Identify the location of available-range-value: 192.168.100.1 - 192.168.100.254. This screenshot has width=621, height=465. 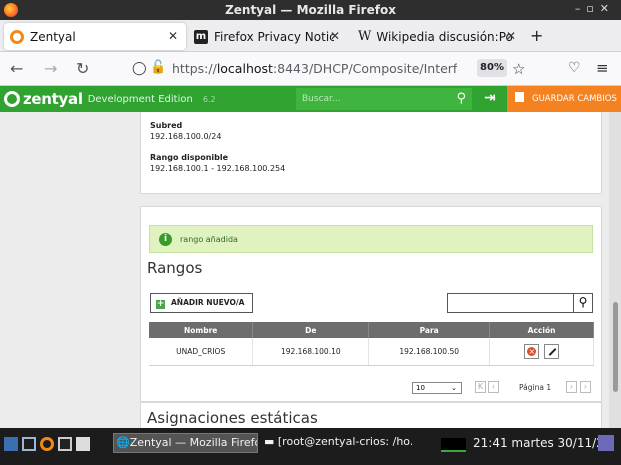
(218, 168).